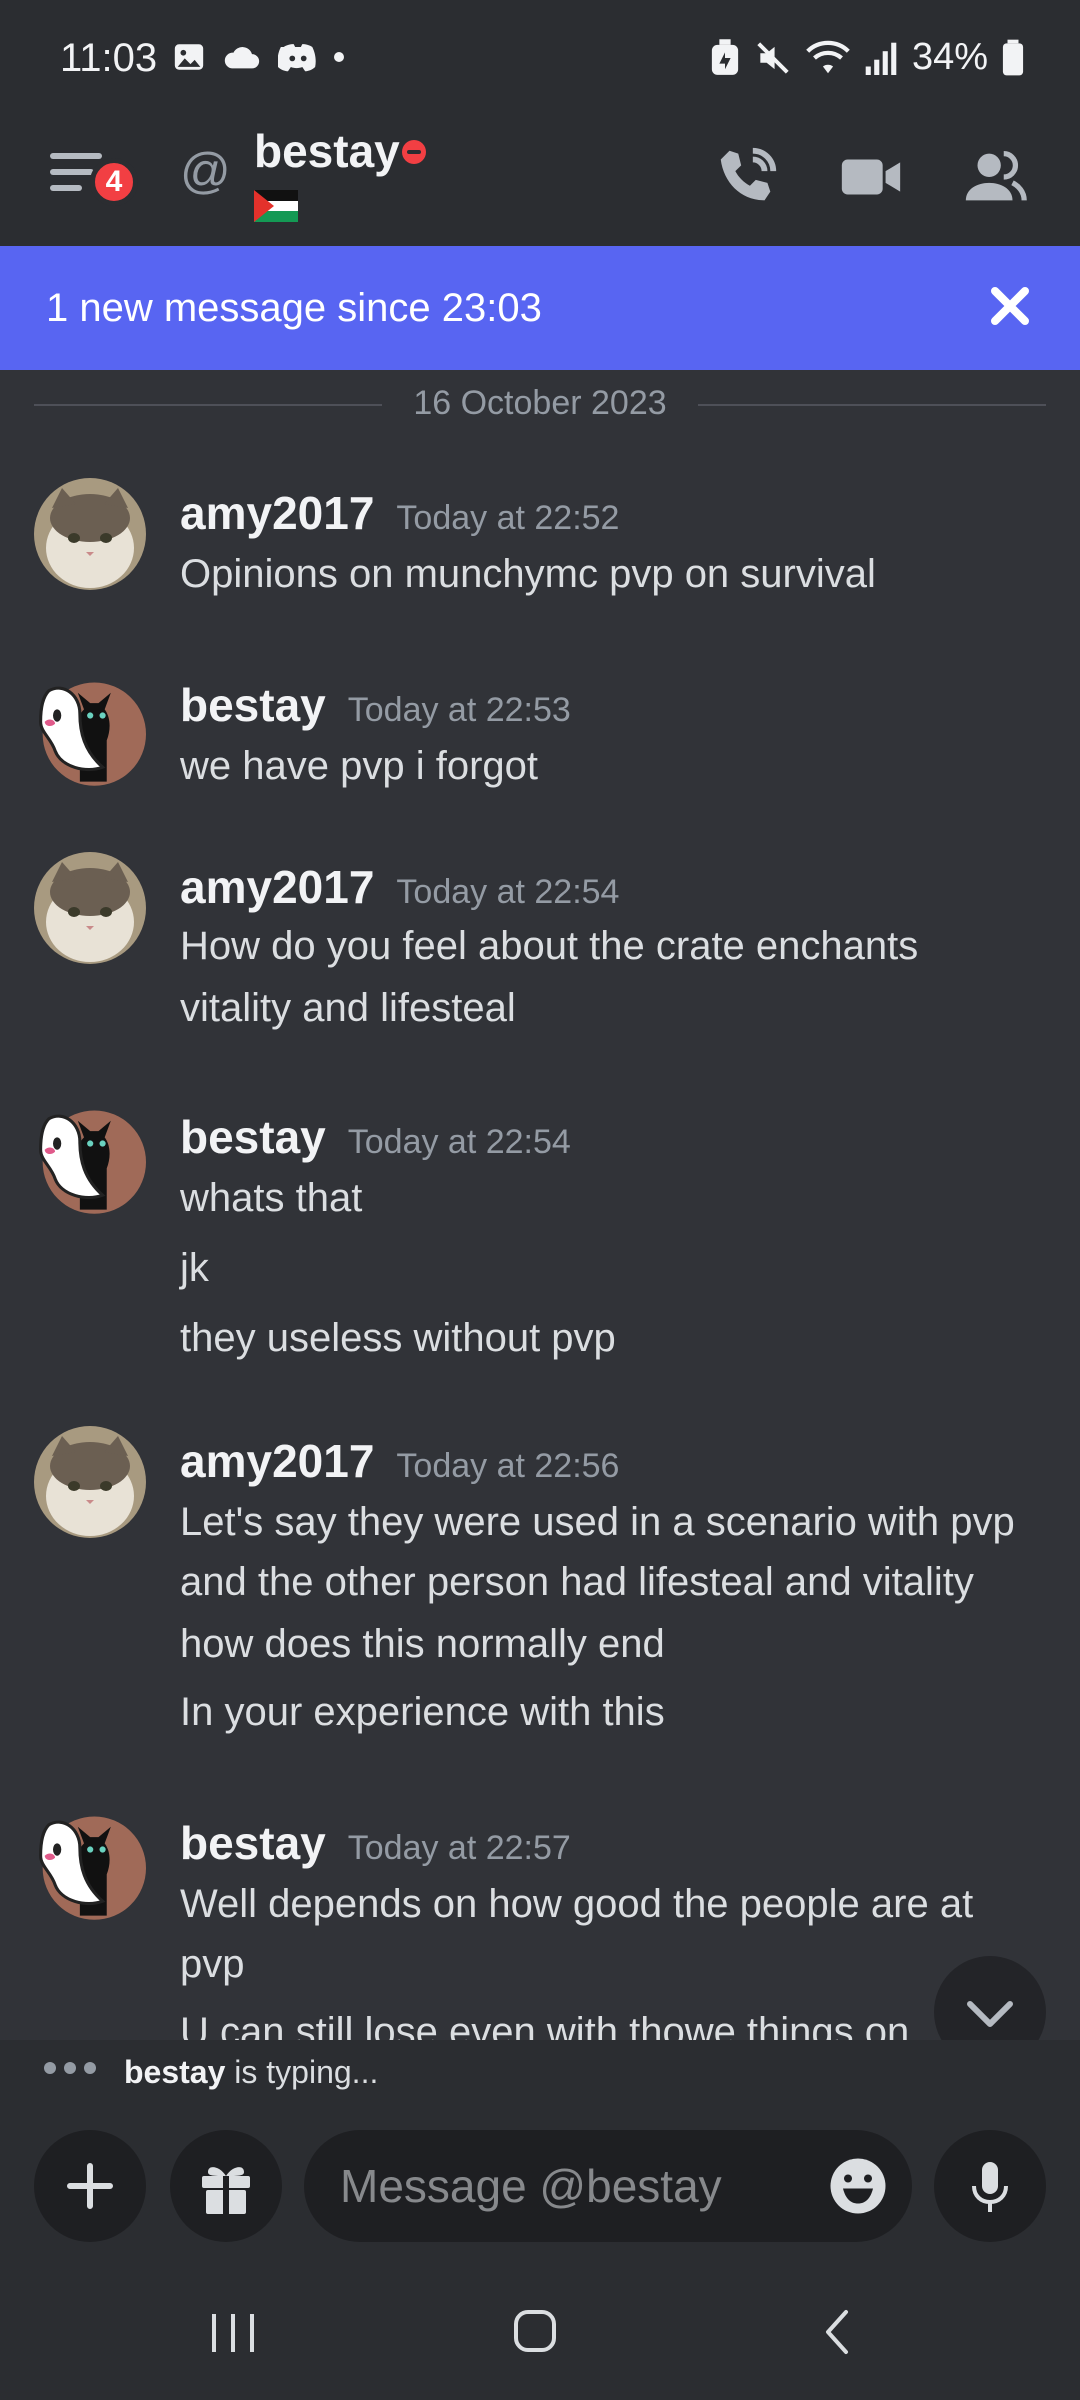 The height and width of the screenshot is (2400, 1080). Describe the element at coordinates (459, 710) in the screenshot. I see `message-timestamp: Today at 22:53` at that location.